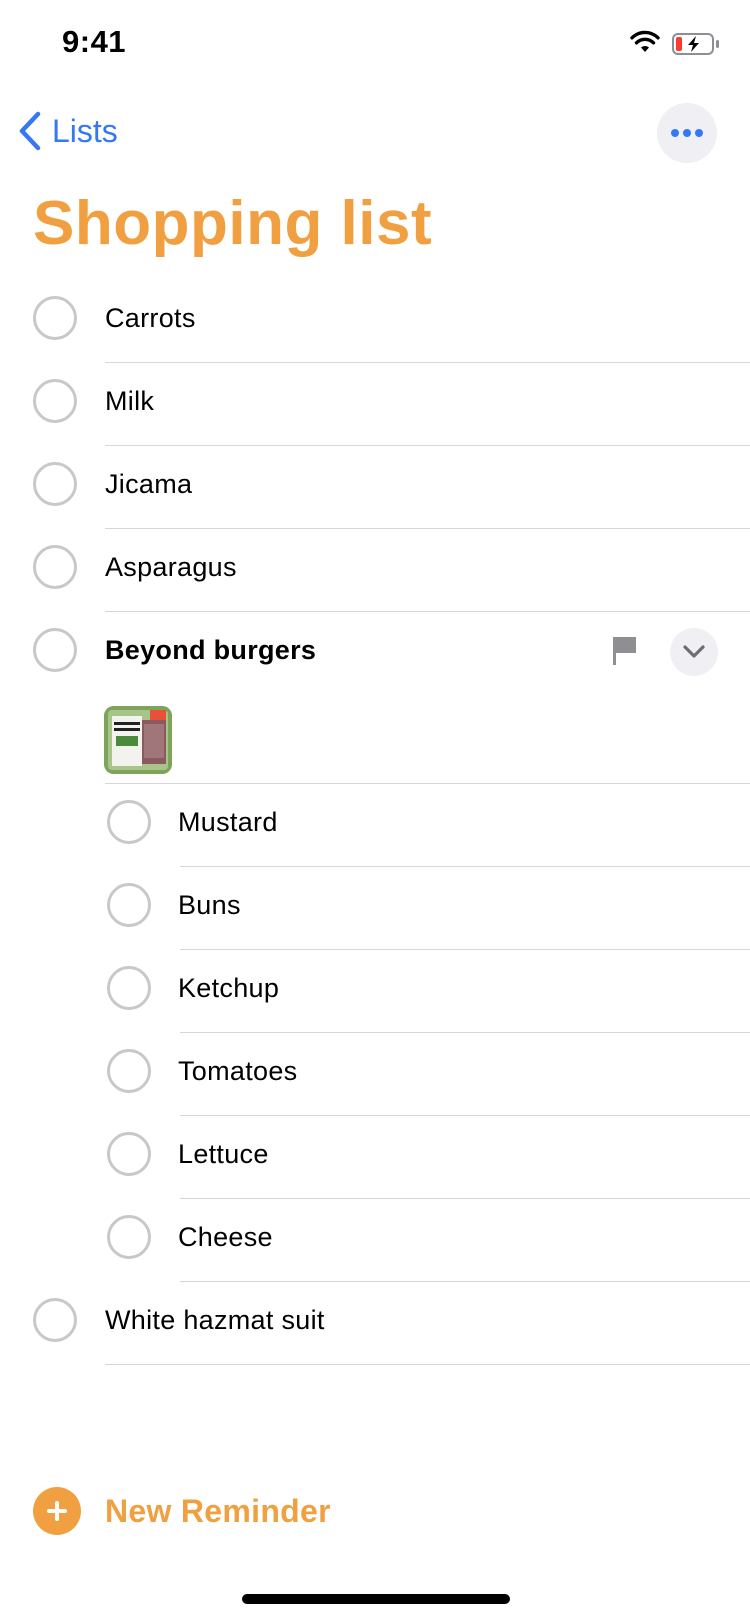 The height and width of the screenshot is (1624, 750). Describe the element at coordinates (150, 318) in the screenshot. I see `reminder-title: Carrots` at that location.